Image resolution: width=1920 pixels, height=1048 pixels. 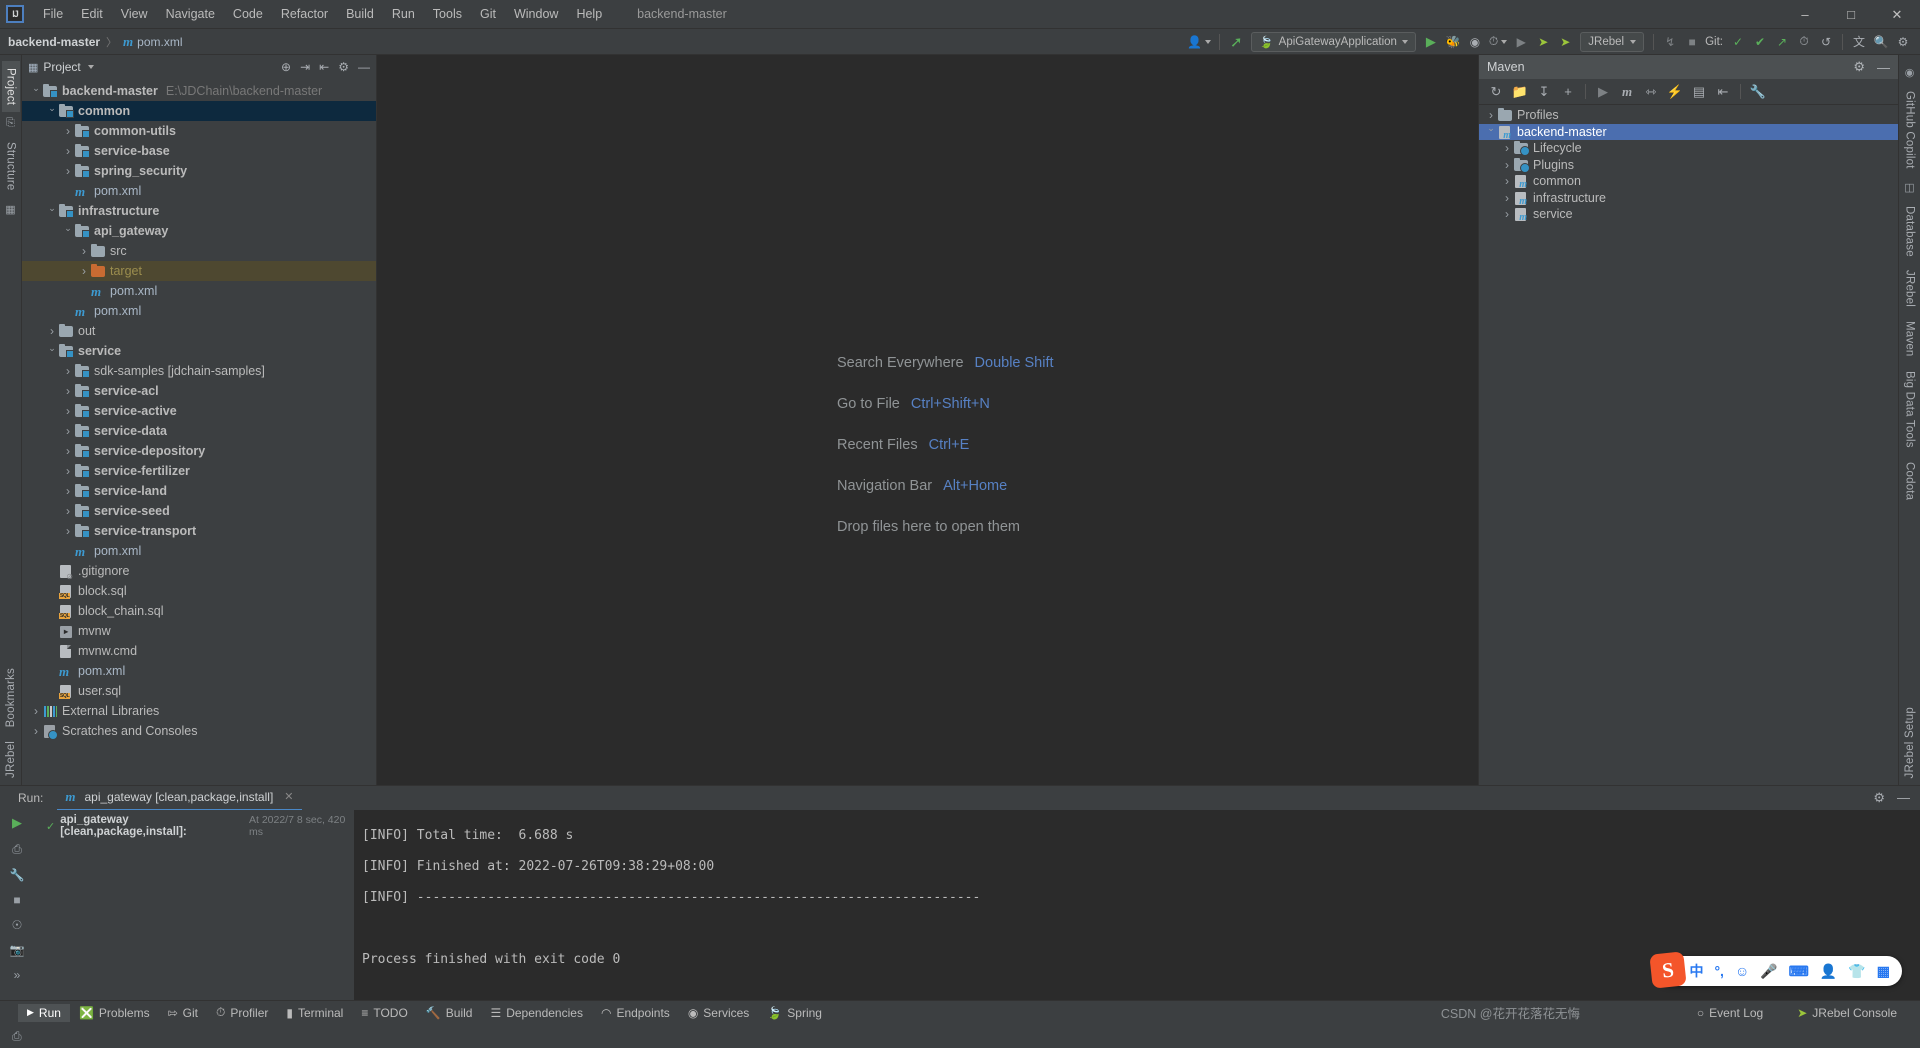 What do you see at coordinates (1612, 41) in the screenshot?
I see `jrebel-selector: JRebel` at bounding box center [1612, 41].